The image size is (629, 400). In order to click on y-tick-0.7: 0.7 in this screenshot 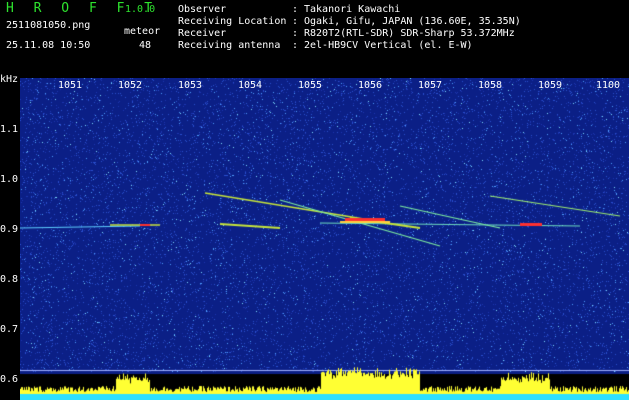, I will do `click(9, 329)`.